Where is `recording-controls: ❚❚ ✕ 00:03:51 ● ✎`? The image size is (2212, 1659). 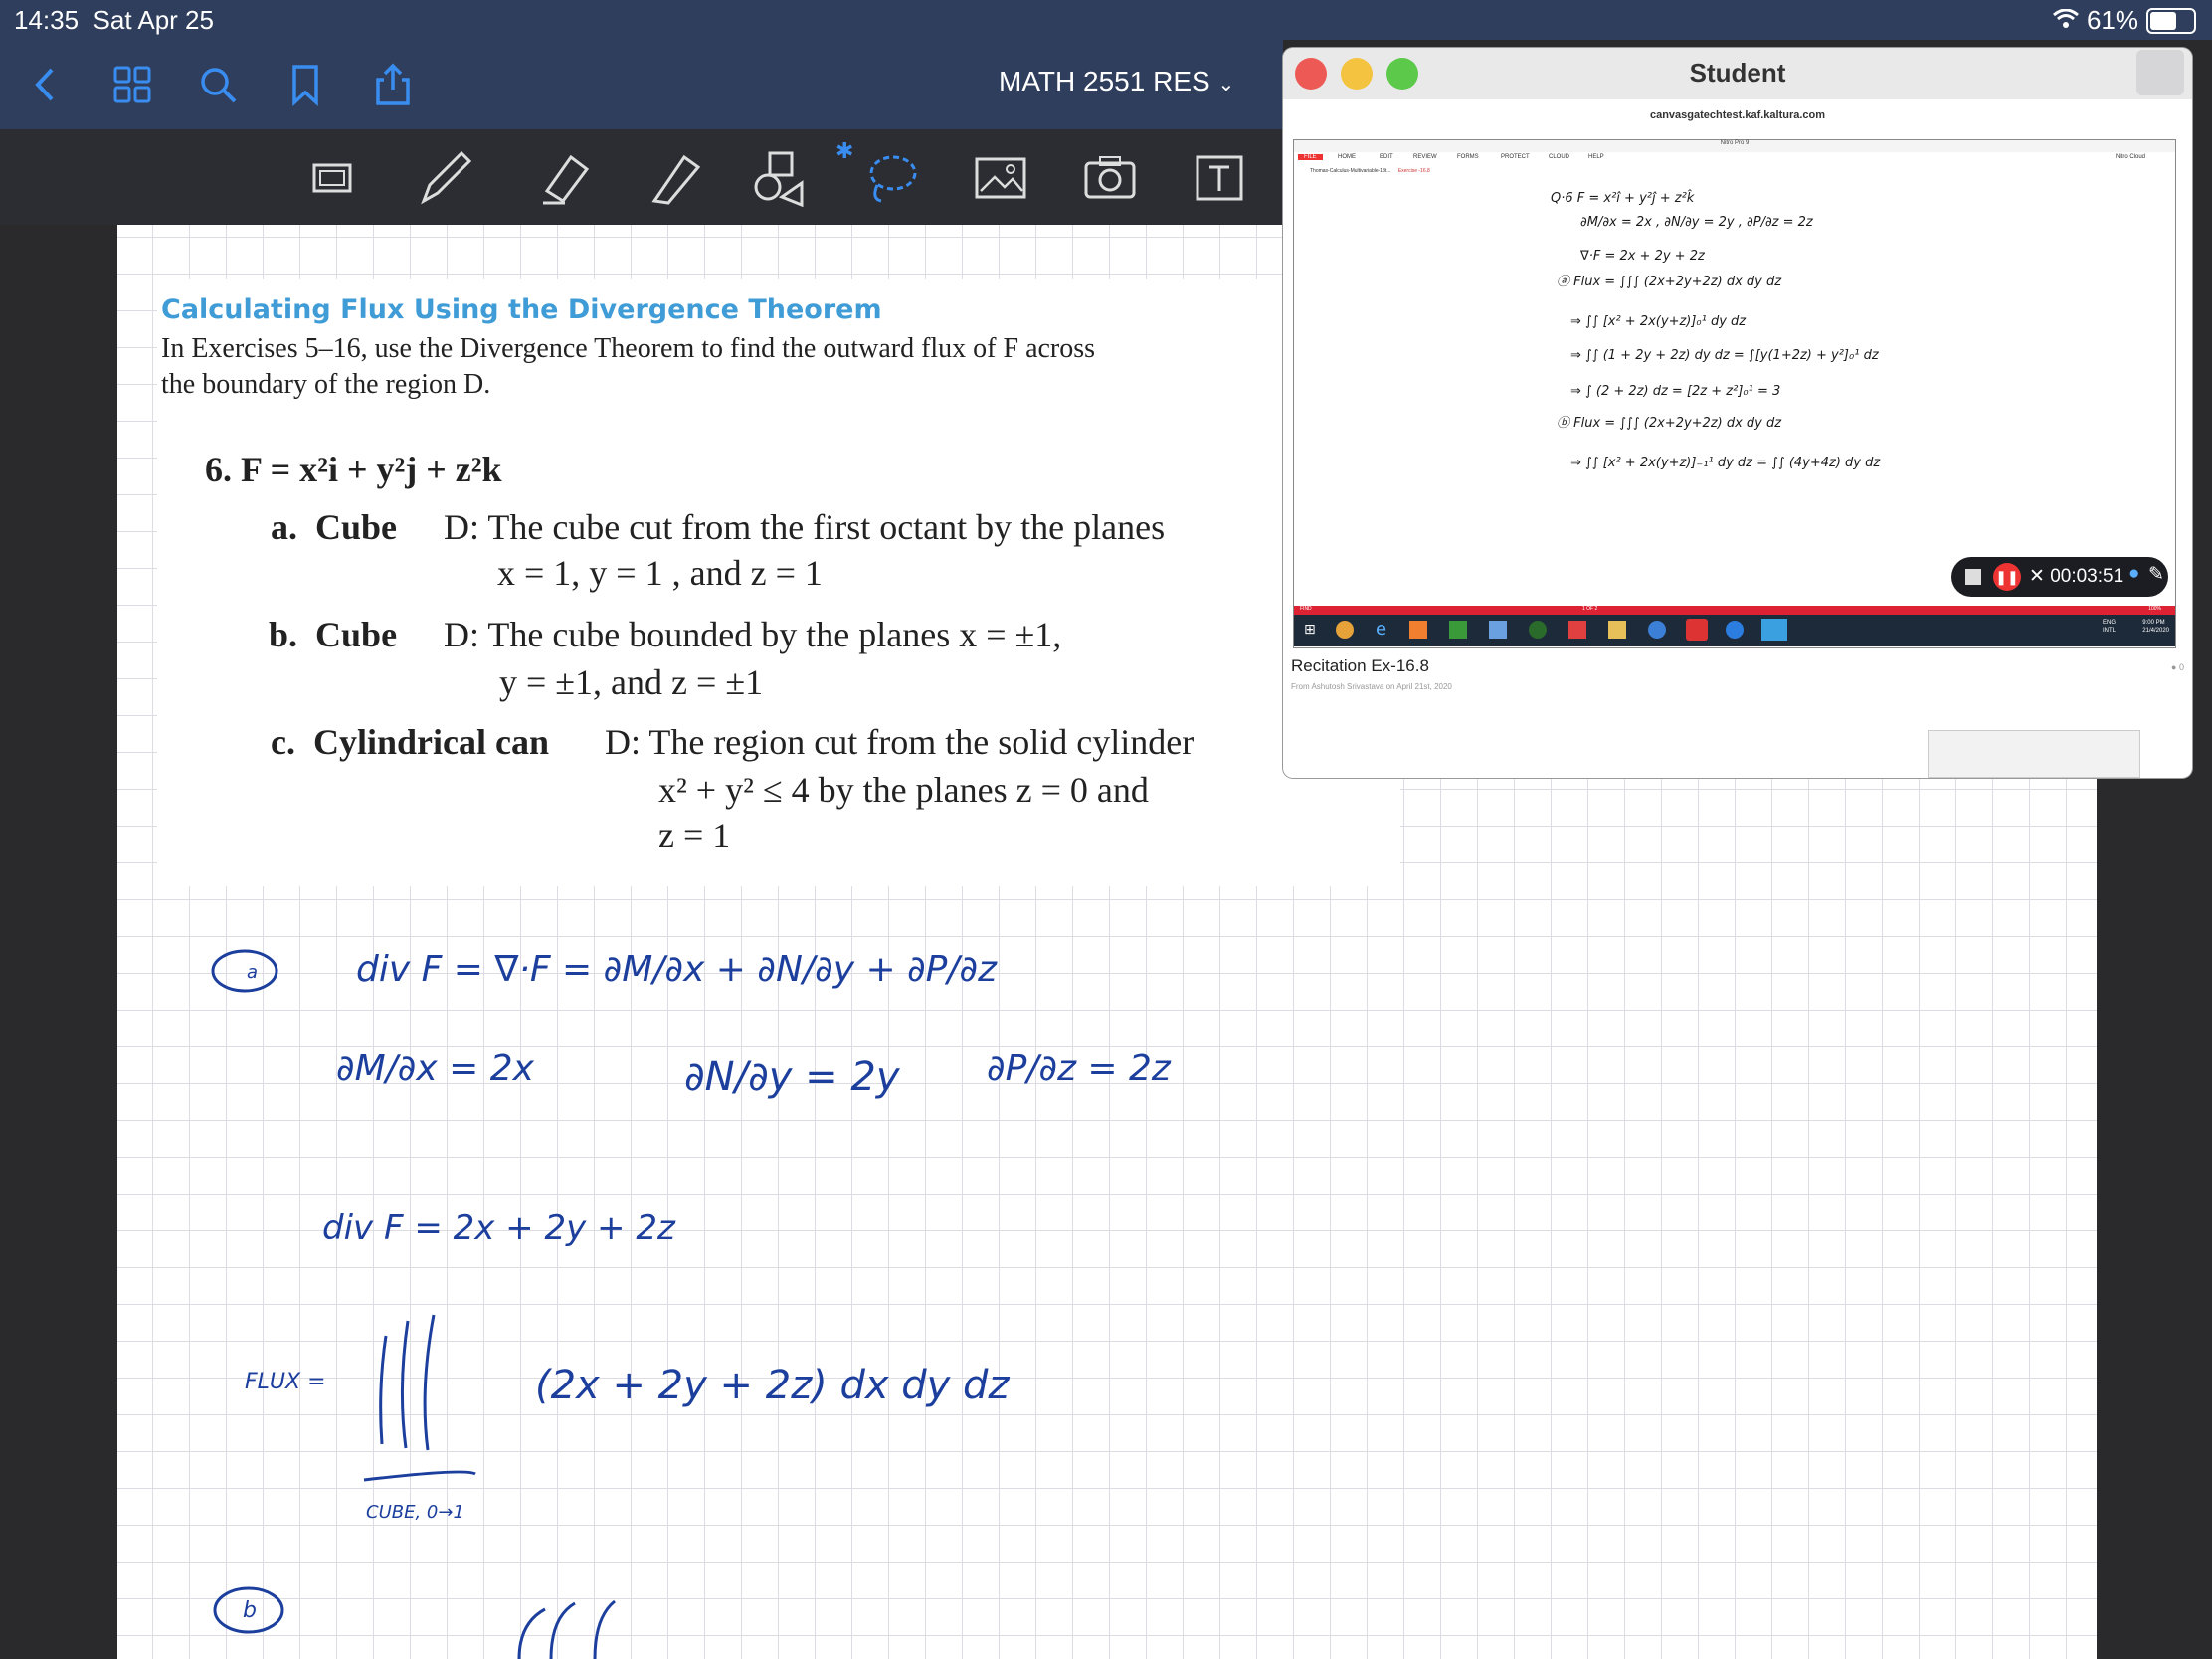
recording-controls: ❚❚ ✕ 00:03:51 ● ✎ is located at coordinates (2059, 577).